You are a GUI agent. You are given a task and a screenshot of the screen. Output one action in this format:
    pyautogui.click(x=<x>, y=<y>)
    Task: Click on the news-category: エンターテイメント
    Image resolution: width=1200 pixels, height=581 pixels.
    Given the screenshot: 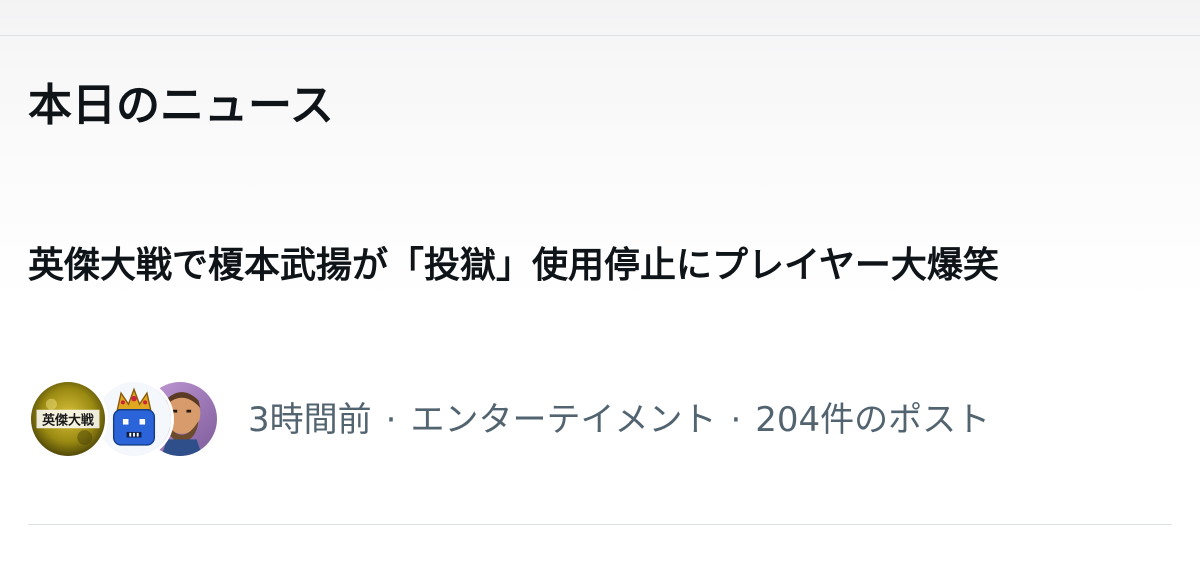 What is the action you would take?
    pyautogui.click(x=563, y=420)
    